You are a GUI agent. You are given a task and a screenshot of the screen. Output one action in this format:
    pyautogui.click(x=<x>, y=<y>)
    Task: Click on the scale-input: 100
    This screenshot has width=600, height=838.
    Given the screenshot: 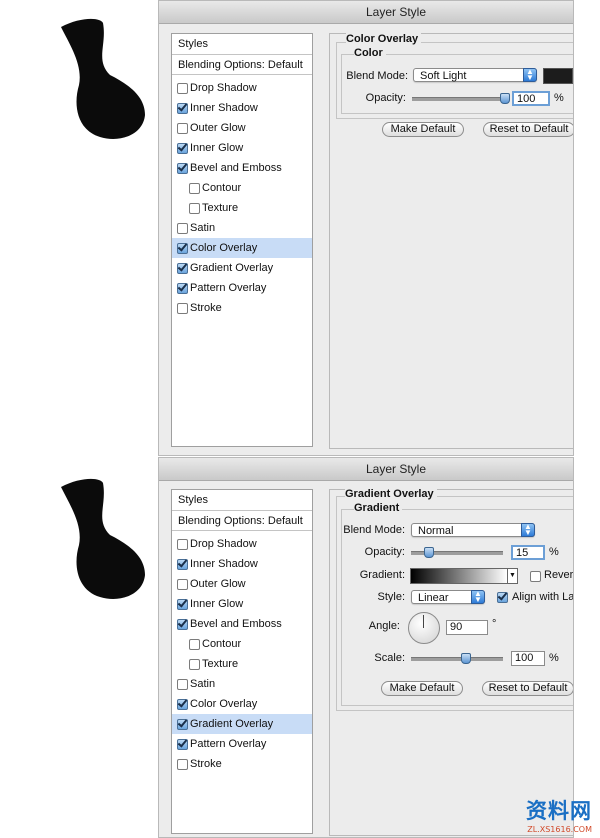 What is the action you would take?
    pyautogui.click(x=528, y=658)
    